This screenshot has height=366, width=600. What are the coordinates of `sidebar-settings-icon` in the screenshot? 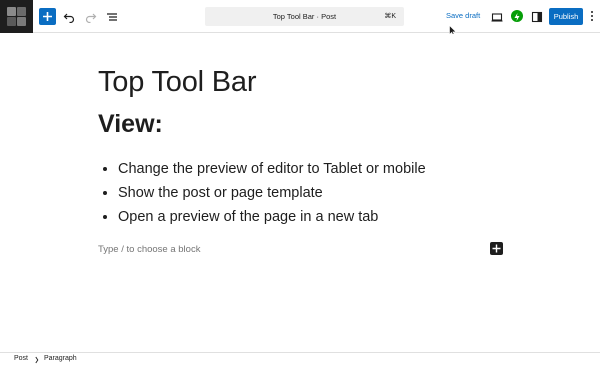 It's located at (537, 17).